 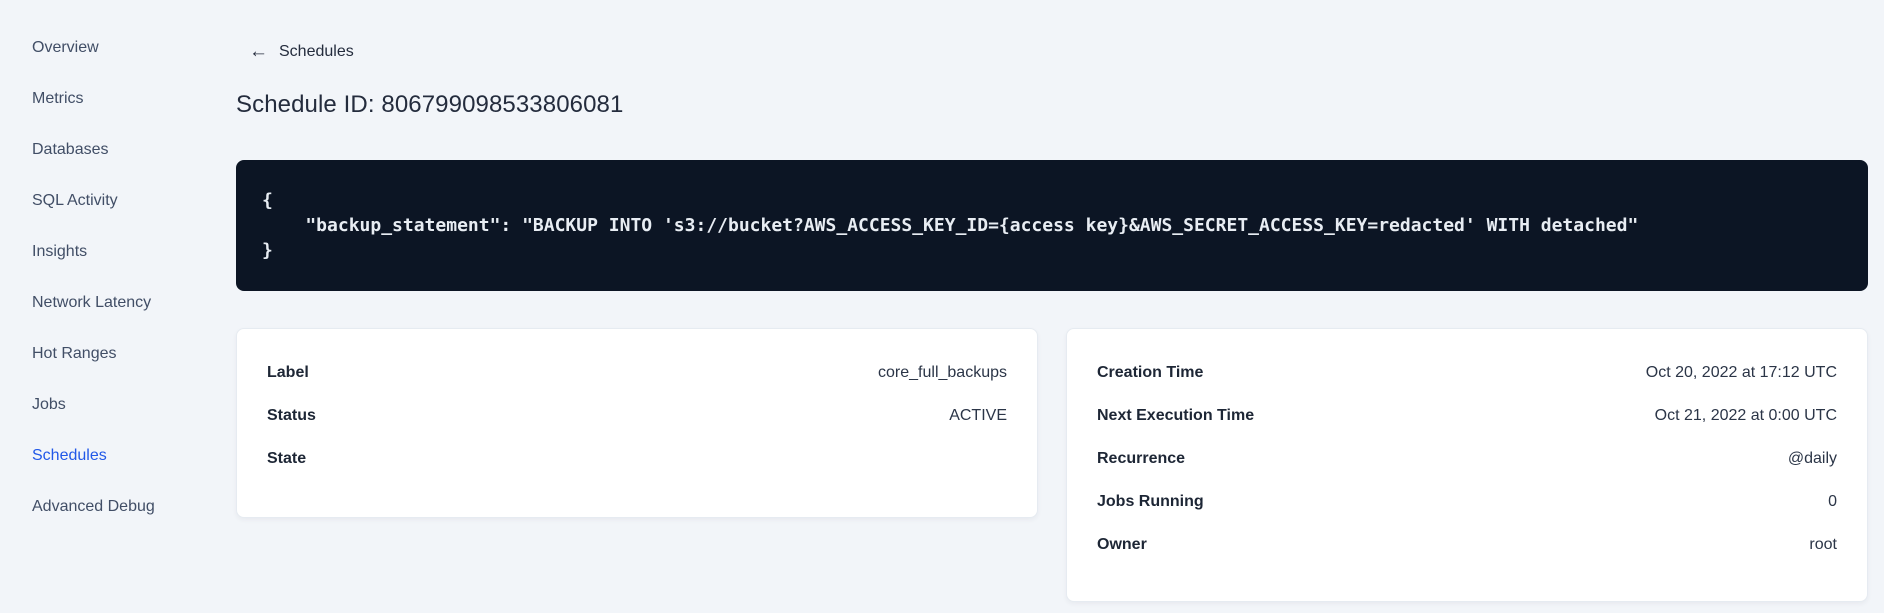 I want to click on row-label-title: Label, so click(x=288, y=372).